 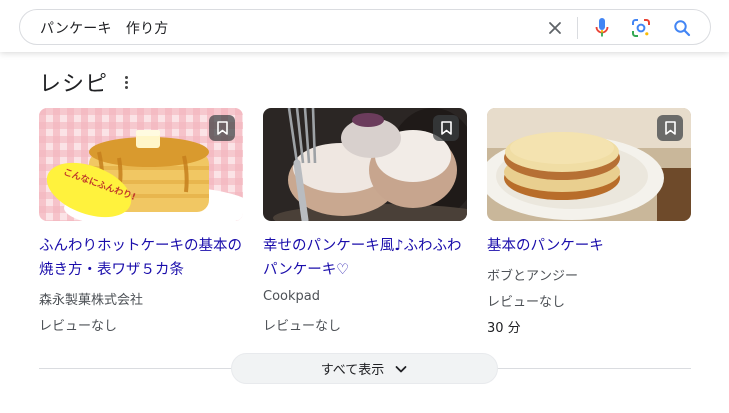 What do you see at coordinates (504, 328) in the screenshot?
I see `recipe-cook-time: 30 分` at bounding box center [504, 328].